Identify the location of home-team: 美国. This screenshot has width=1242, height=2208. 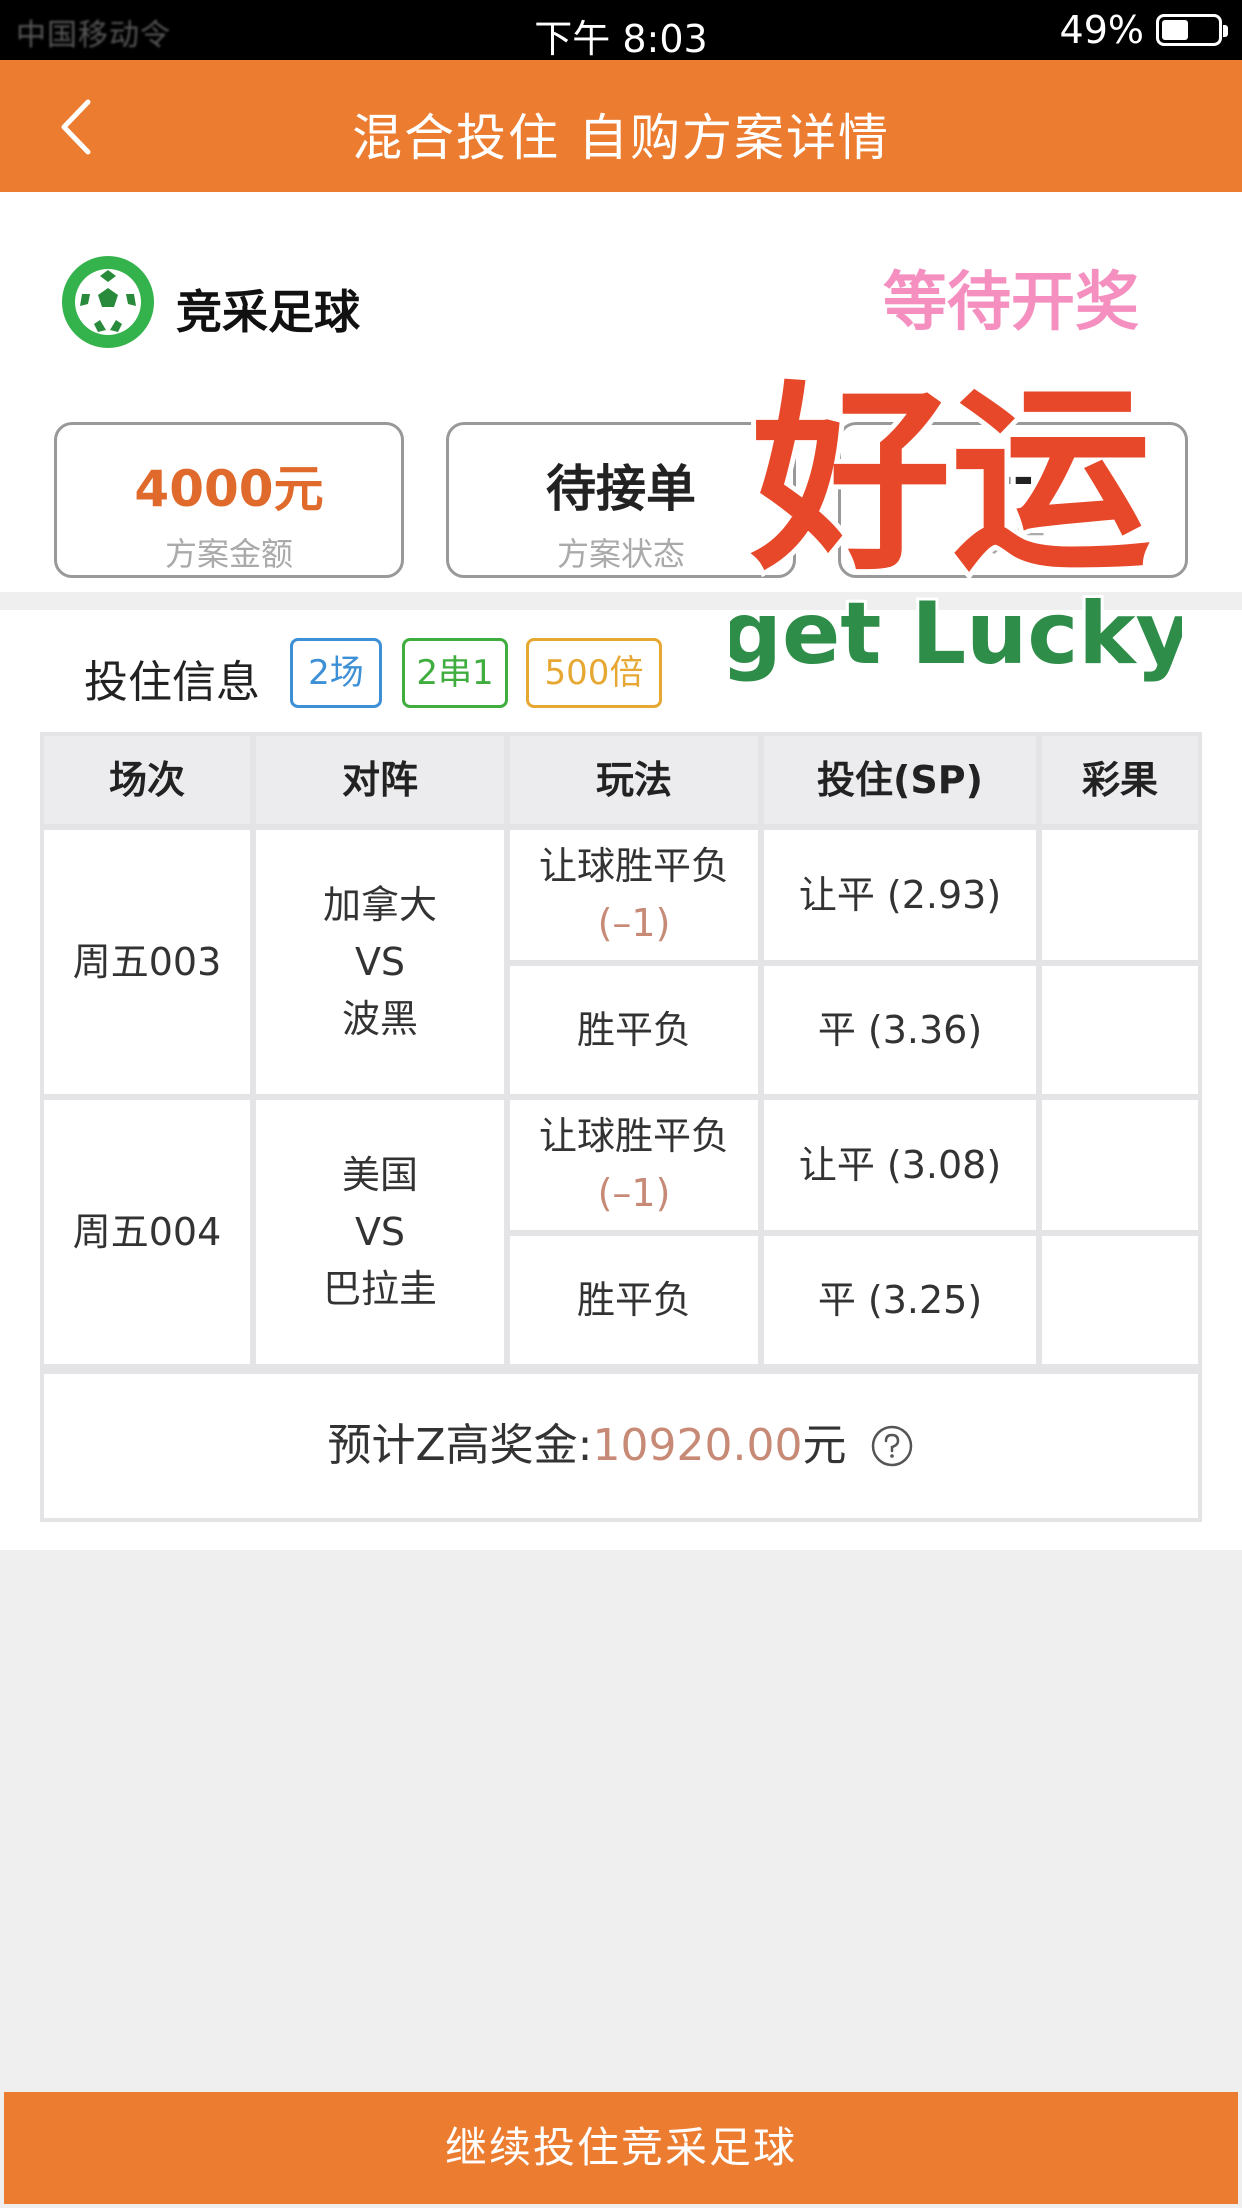
(379, 1174).